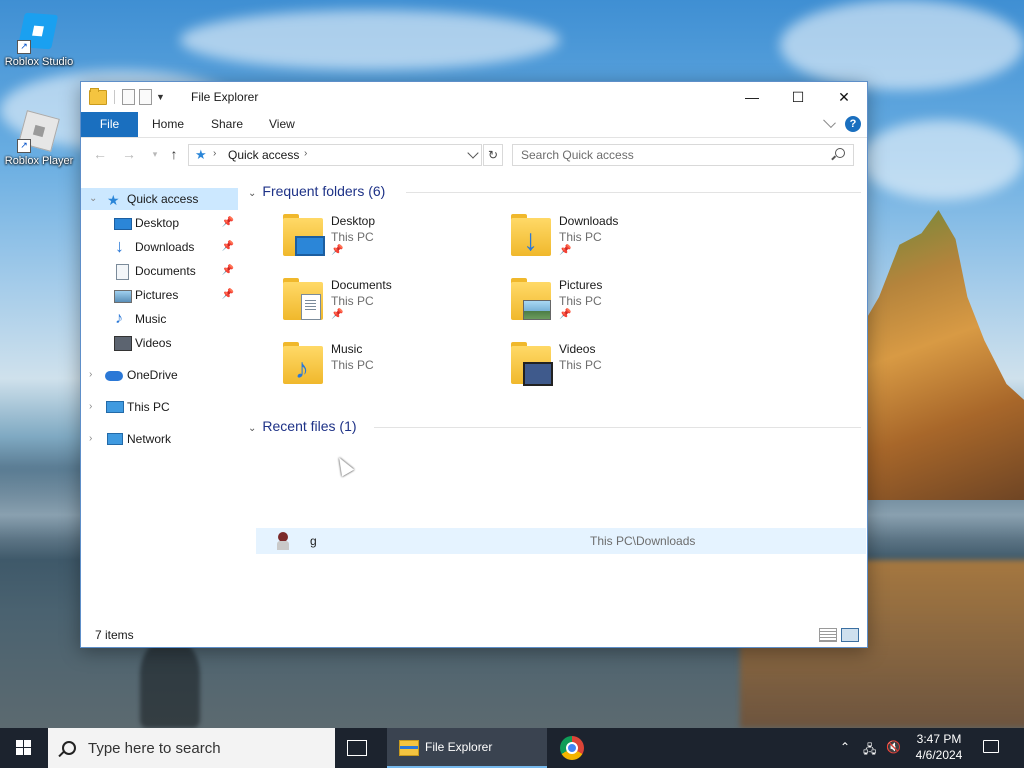 This screenshot has height=768, width=1024. I want to click on wallpaper-cloud, so click(370, 40).